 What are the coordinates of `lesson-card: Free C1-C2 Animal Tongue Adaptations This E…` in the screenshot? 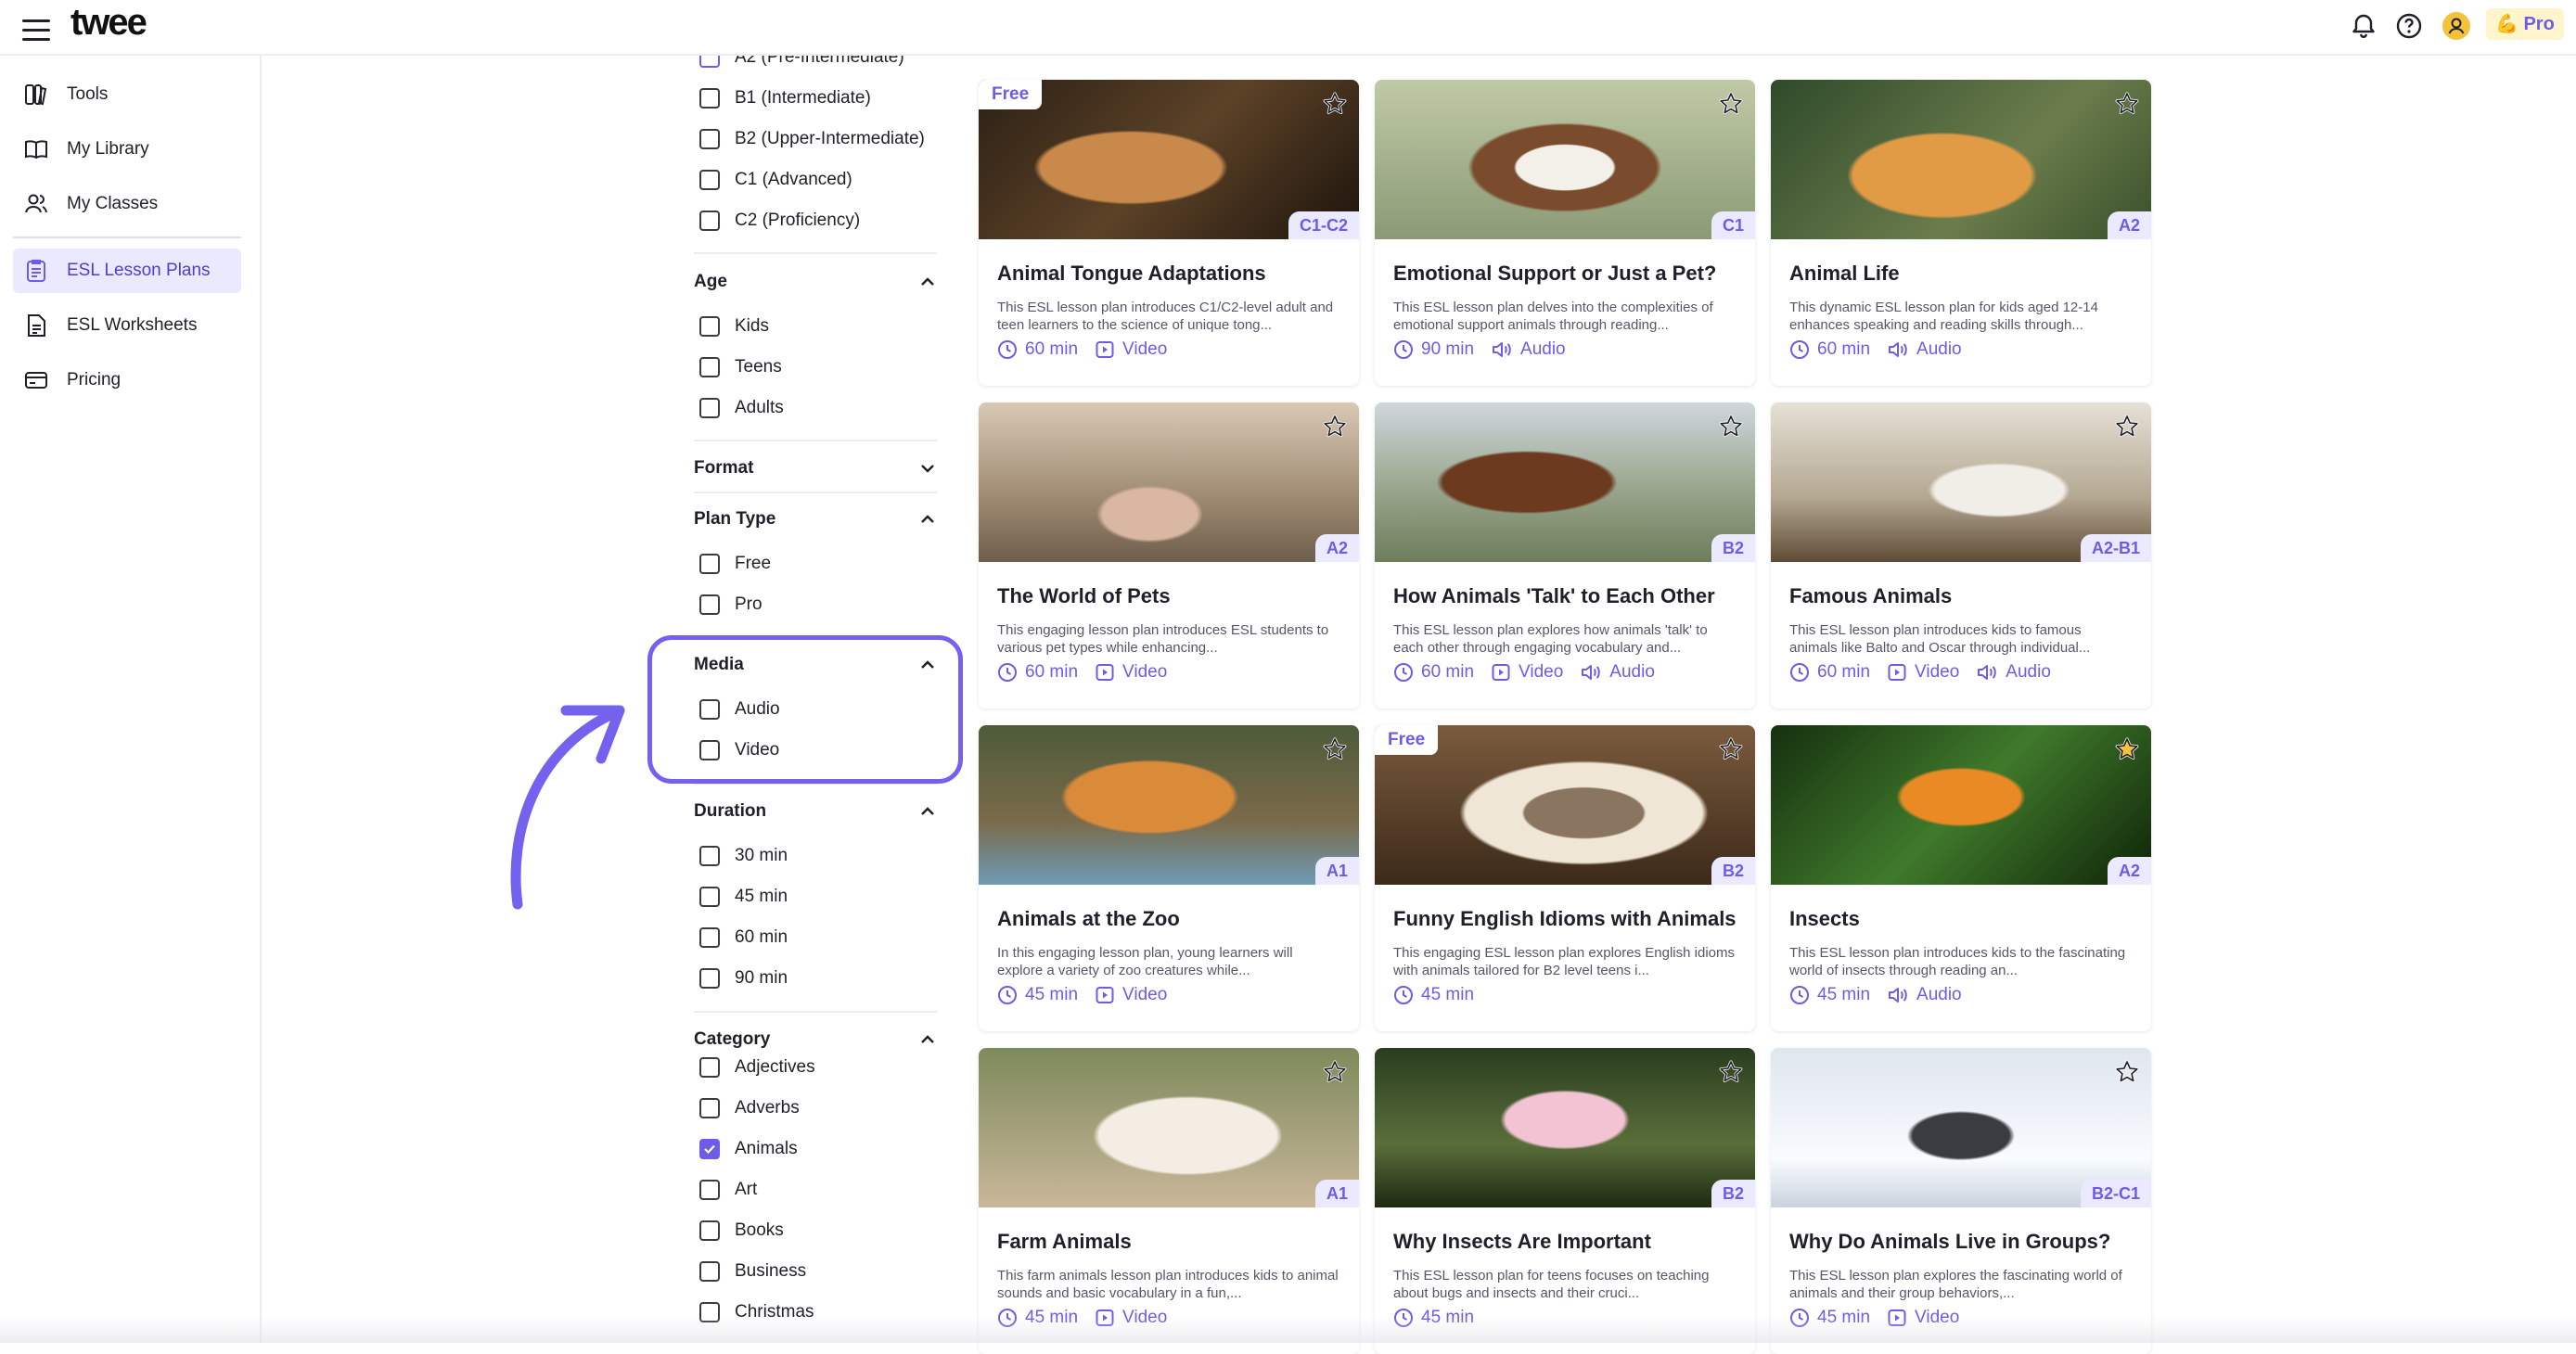 It's located at (1169, 233).